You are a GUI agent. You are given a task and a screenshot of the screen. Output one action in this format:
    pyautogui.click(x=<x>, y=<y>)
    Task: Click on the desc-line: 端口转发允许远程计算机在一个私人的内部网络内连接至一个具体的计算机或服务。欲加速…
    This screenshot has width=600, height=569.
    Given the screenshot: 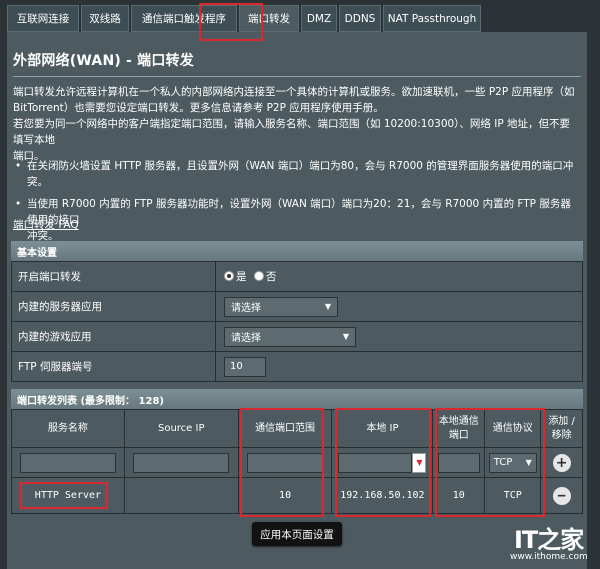 What is the action you would take?
    pyautogui.click(x=294, y=92)
    